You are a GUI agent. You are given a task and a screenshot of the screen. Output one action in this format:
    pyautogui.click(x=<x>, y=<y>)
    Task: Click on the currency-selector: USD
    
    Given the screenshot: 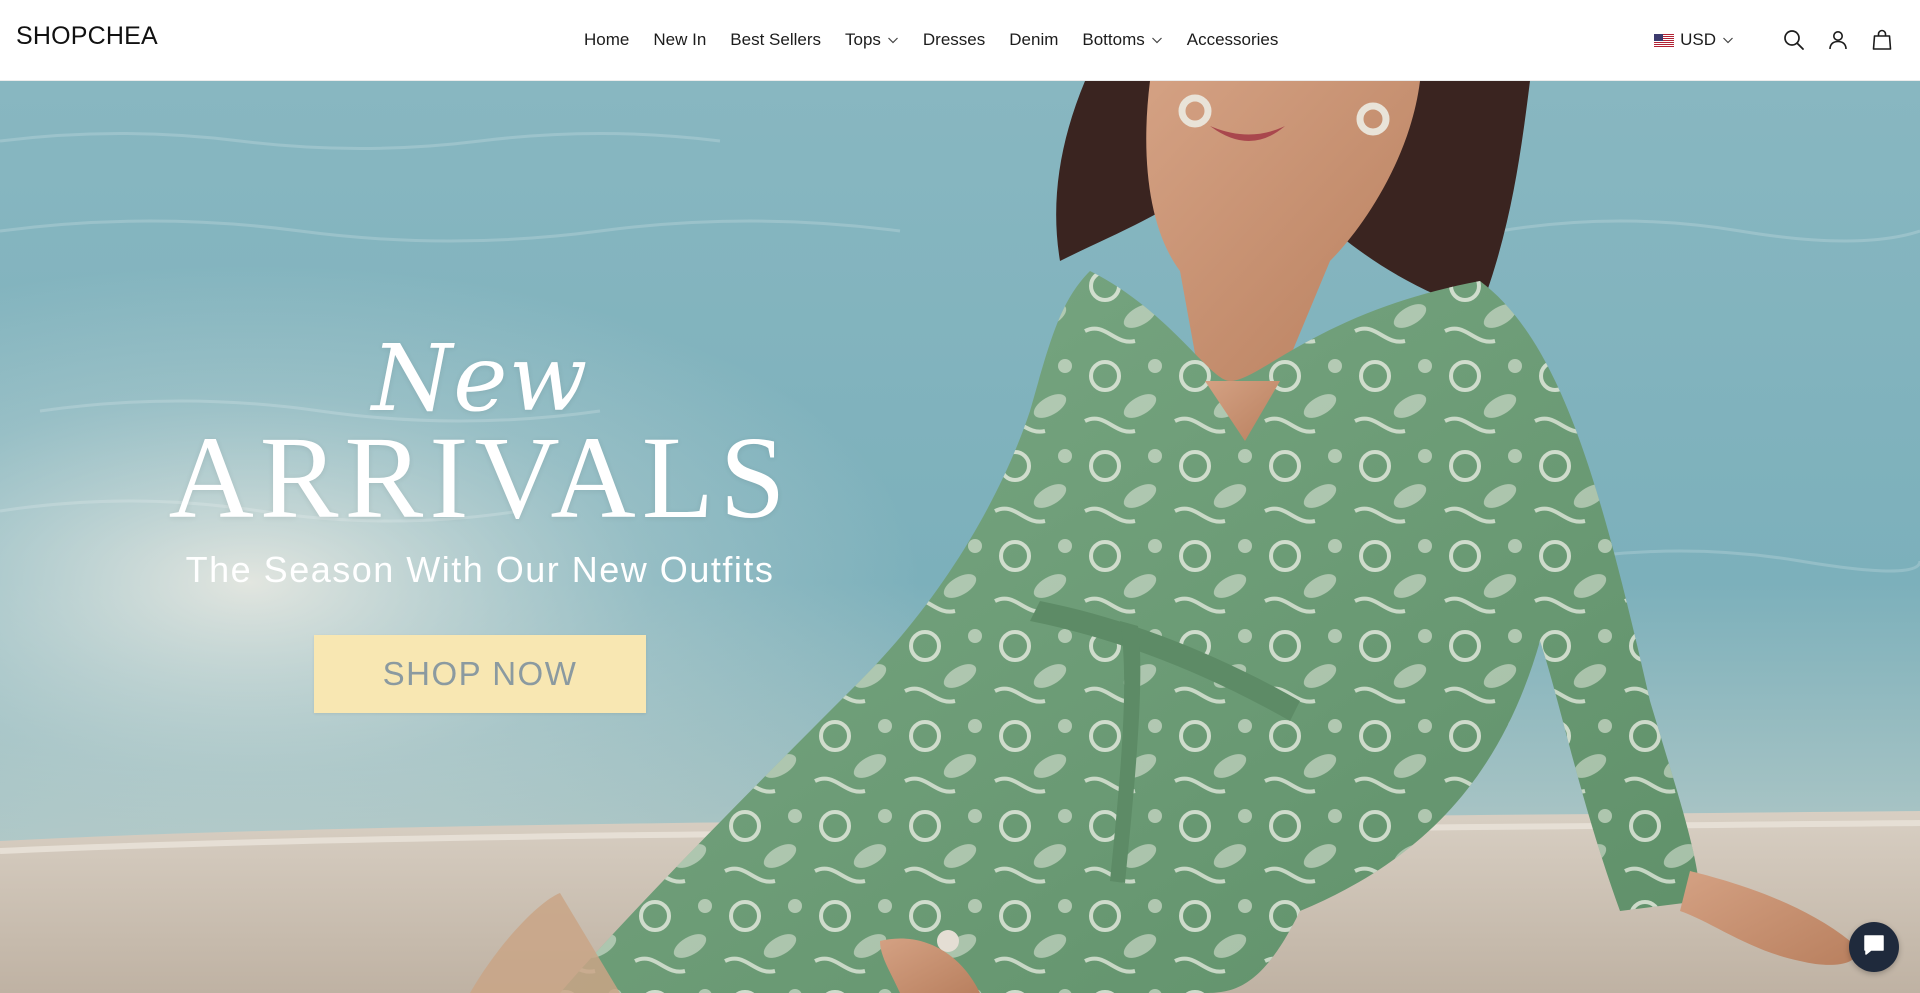 What is the action you would take?
    pyautogui.click(x=1694, y=40)
    